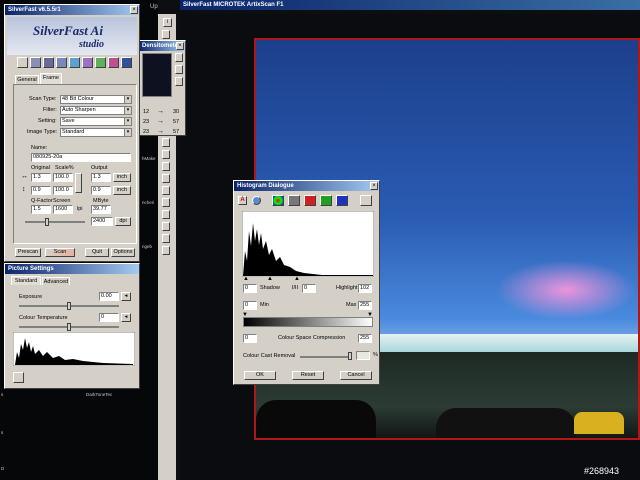  I want to click on channel-blue-icon, so click(342, 200).